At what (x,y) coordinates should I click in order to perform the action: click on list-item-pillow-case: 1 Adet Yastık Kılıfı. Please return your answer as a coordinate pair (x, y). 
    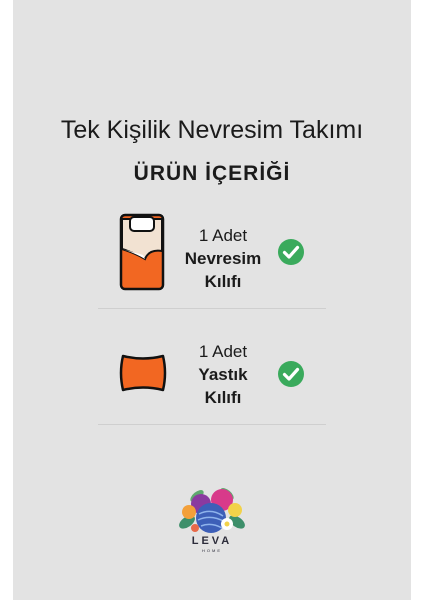
    Looking at the image, I should click on (212, 375).